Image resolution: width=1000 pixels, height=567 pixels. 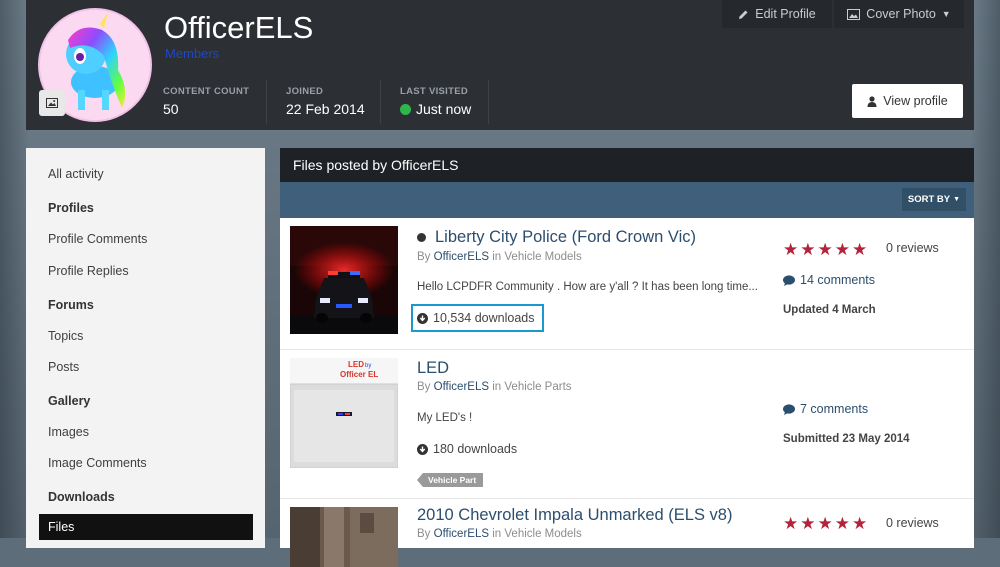 What do you see at coordinates (145, 367) in the screenshot?
I see `sidebar-item-posts: Posts` at bounding box center [145, 367].